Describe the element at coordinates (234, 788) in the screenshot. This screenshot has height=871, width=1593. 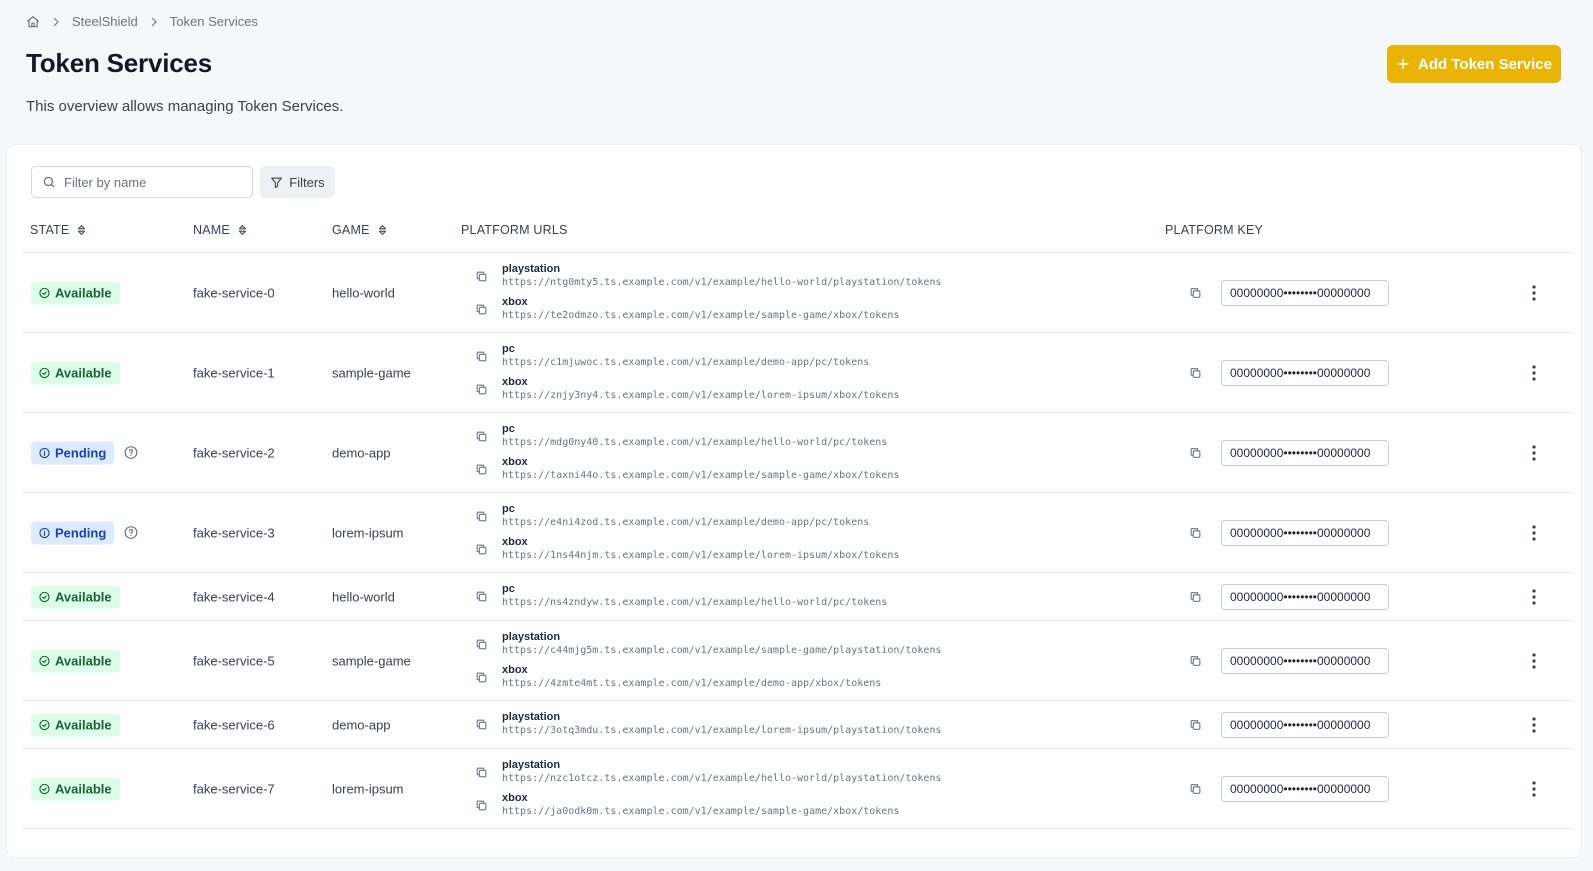
I see `service-name: fake-service-7` at that location.